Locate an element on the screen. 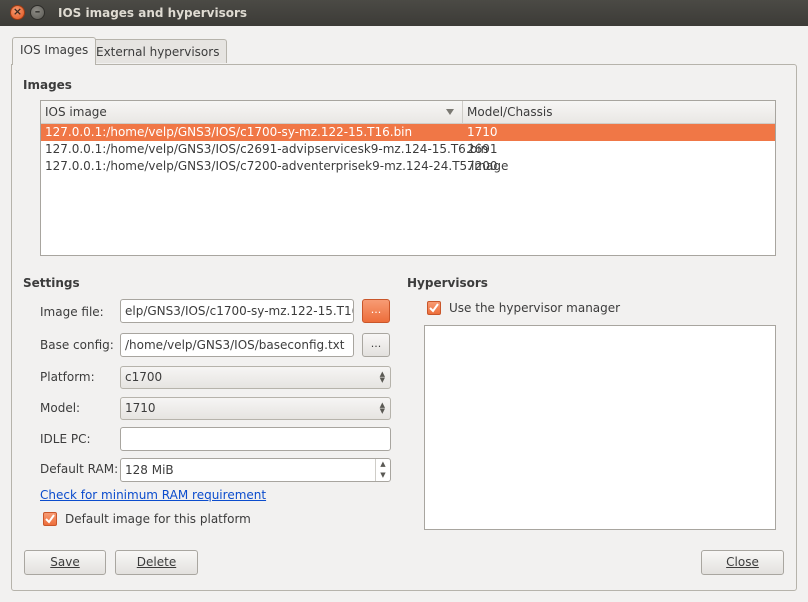  model-select: 1710 ▲ ▼ is located at coordinates (255, 408).